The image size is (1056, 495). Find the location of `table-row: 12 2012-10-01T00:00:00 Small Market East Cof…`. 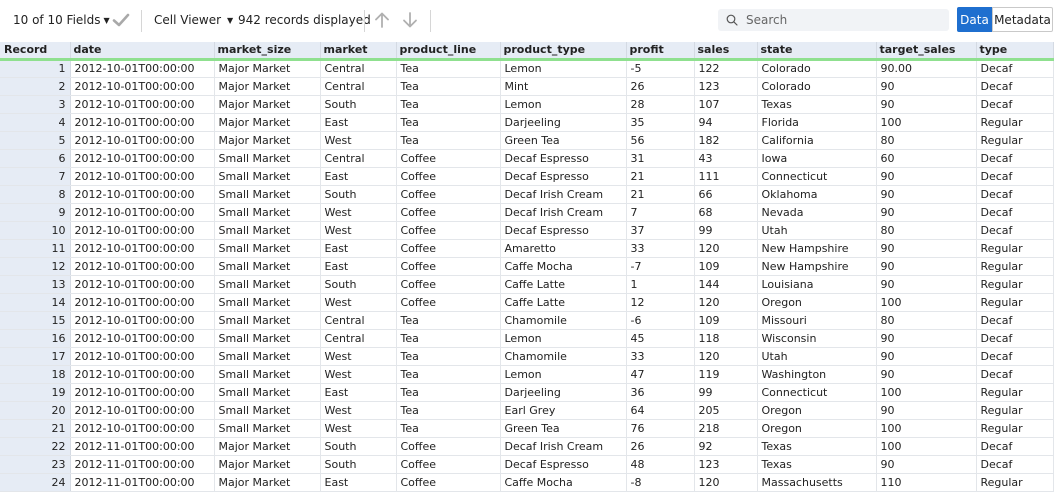

table-row: 12 2012-10-01T00:00:00 Small Market East Cof… is located at coordinates (527, 266).